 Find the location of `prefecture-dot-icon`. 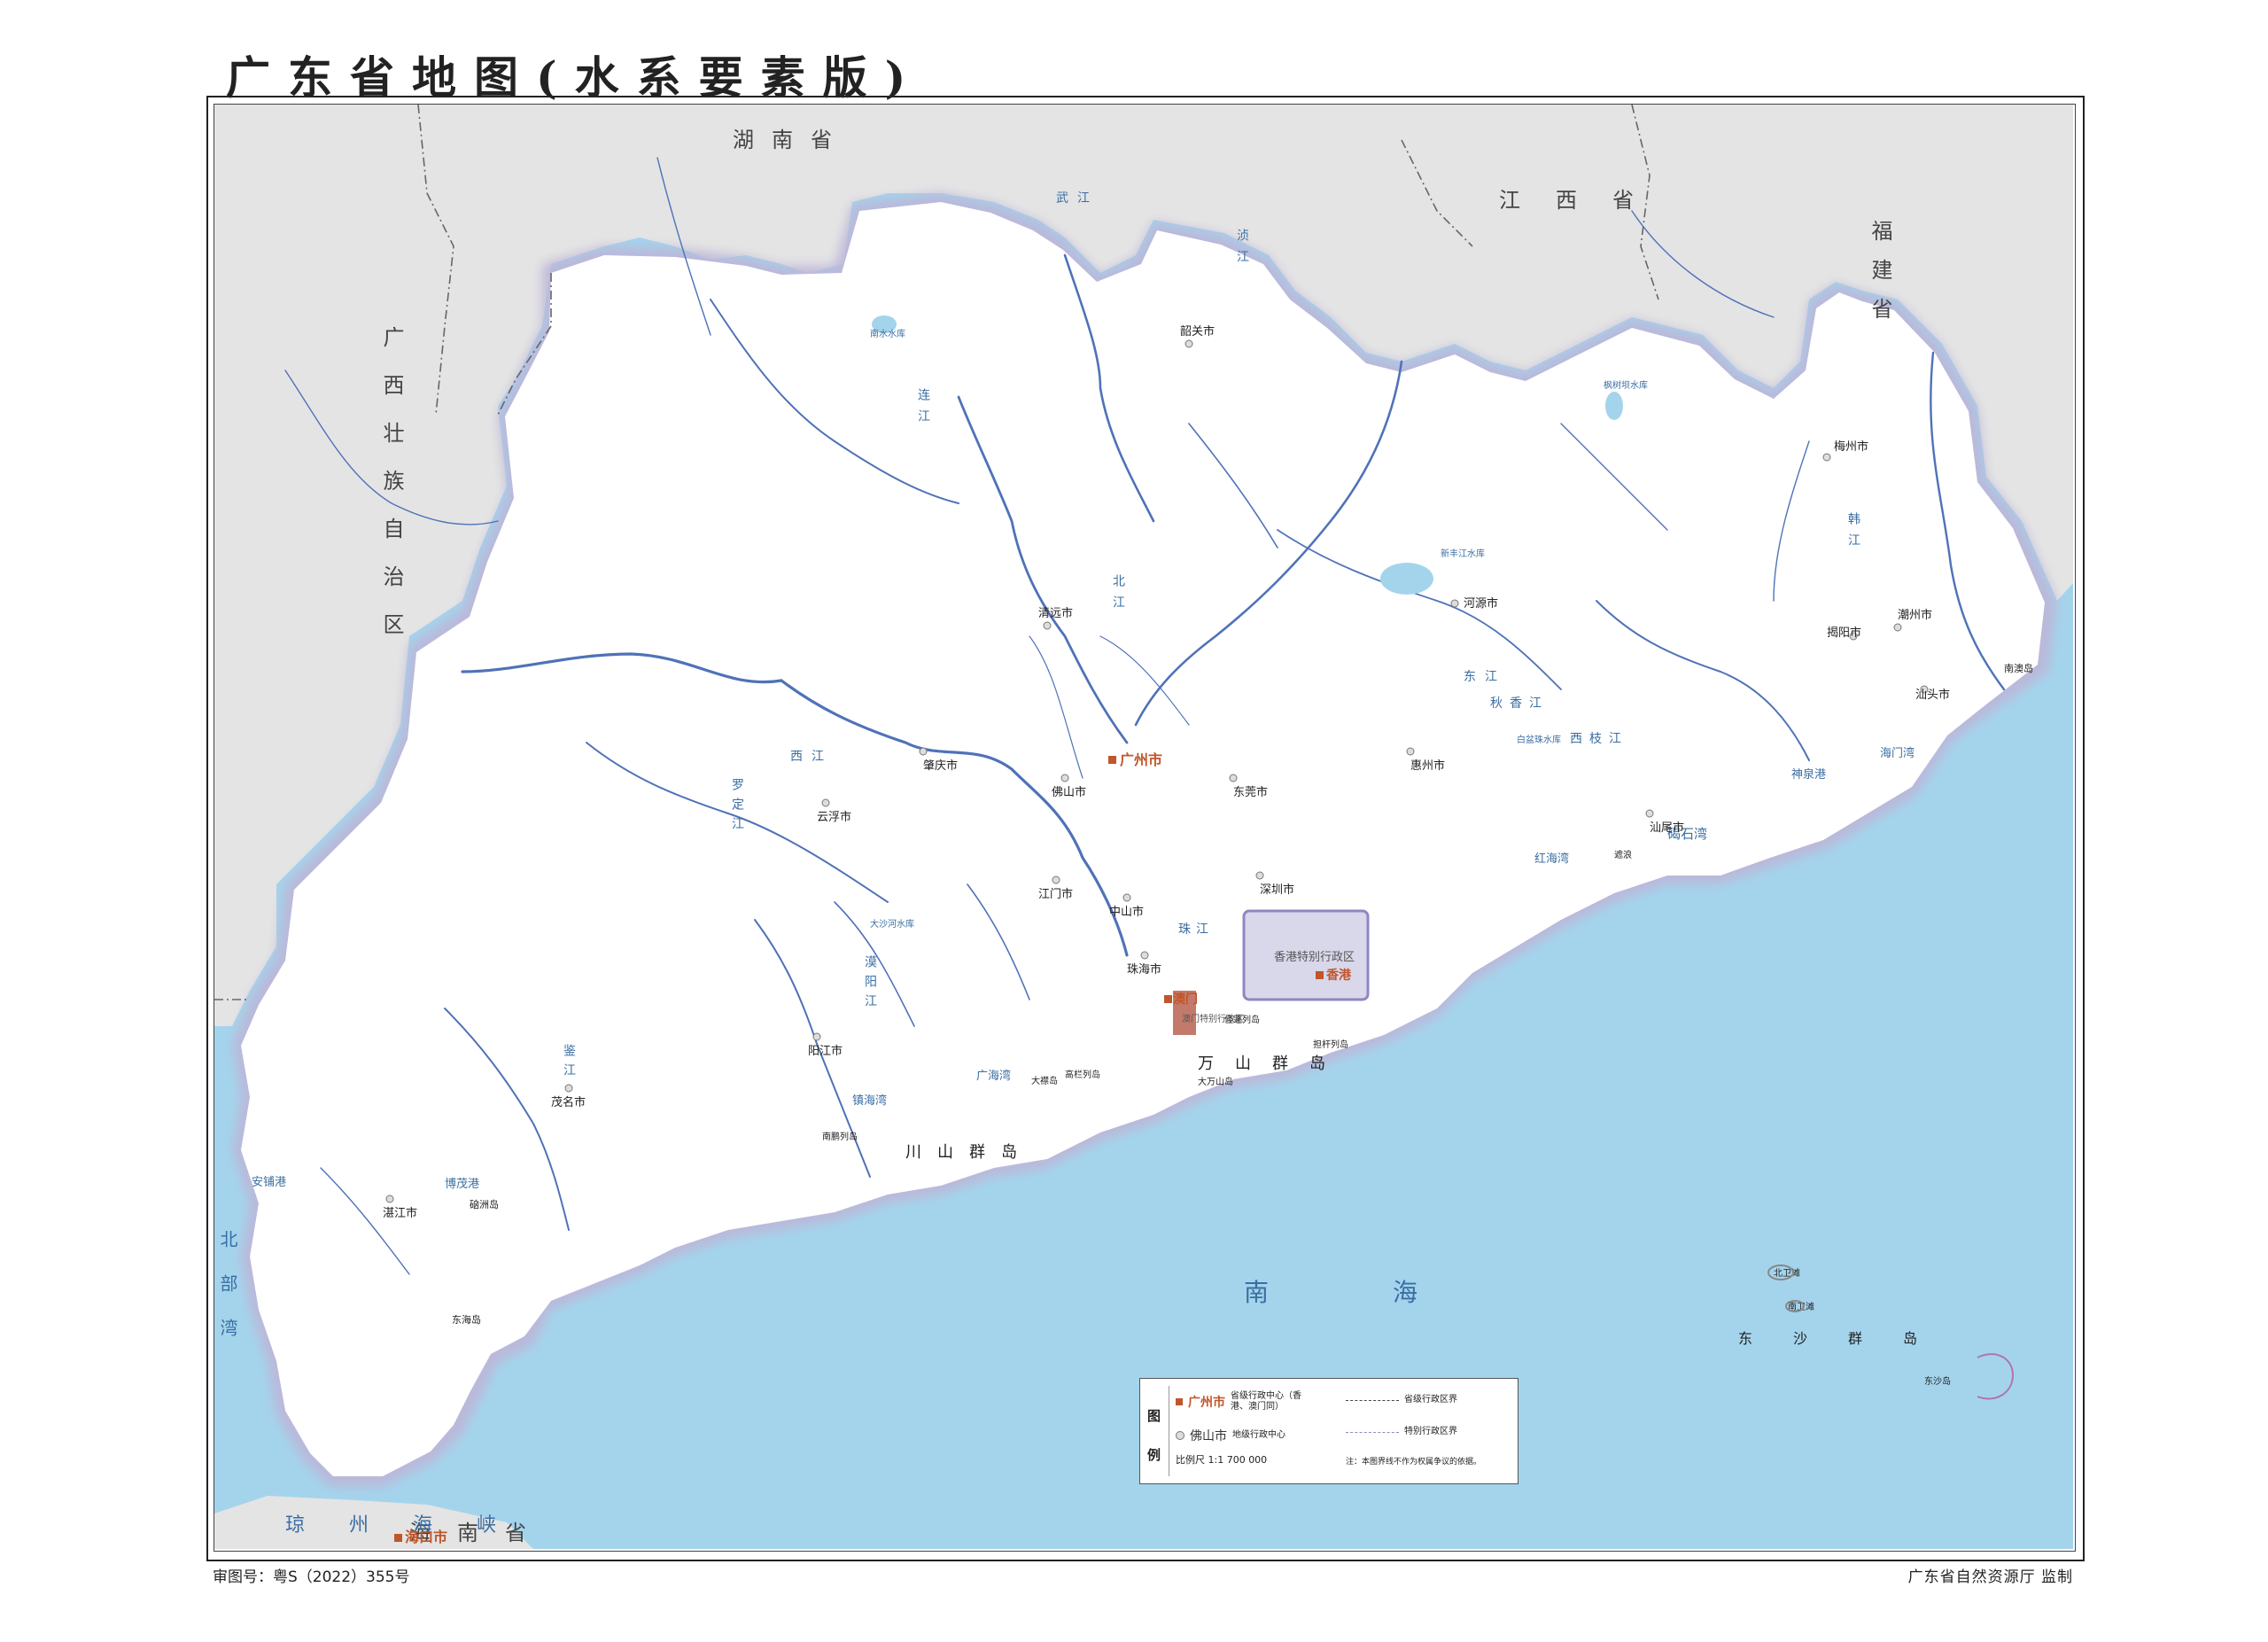

prefecture-dot-icon is located at coordinates (1180, 1436).